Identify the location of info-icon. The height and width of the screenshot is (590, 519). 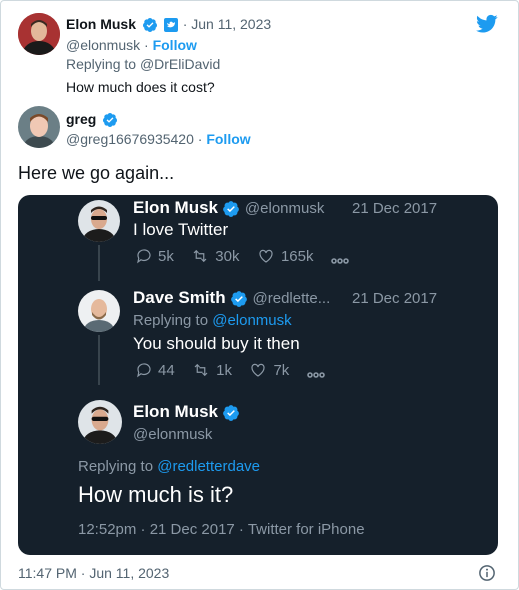
(487, 573).